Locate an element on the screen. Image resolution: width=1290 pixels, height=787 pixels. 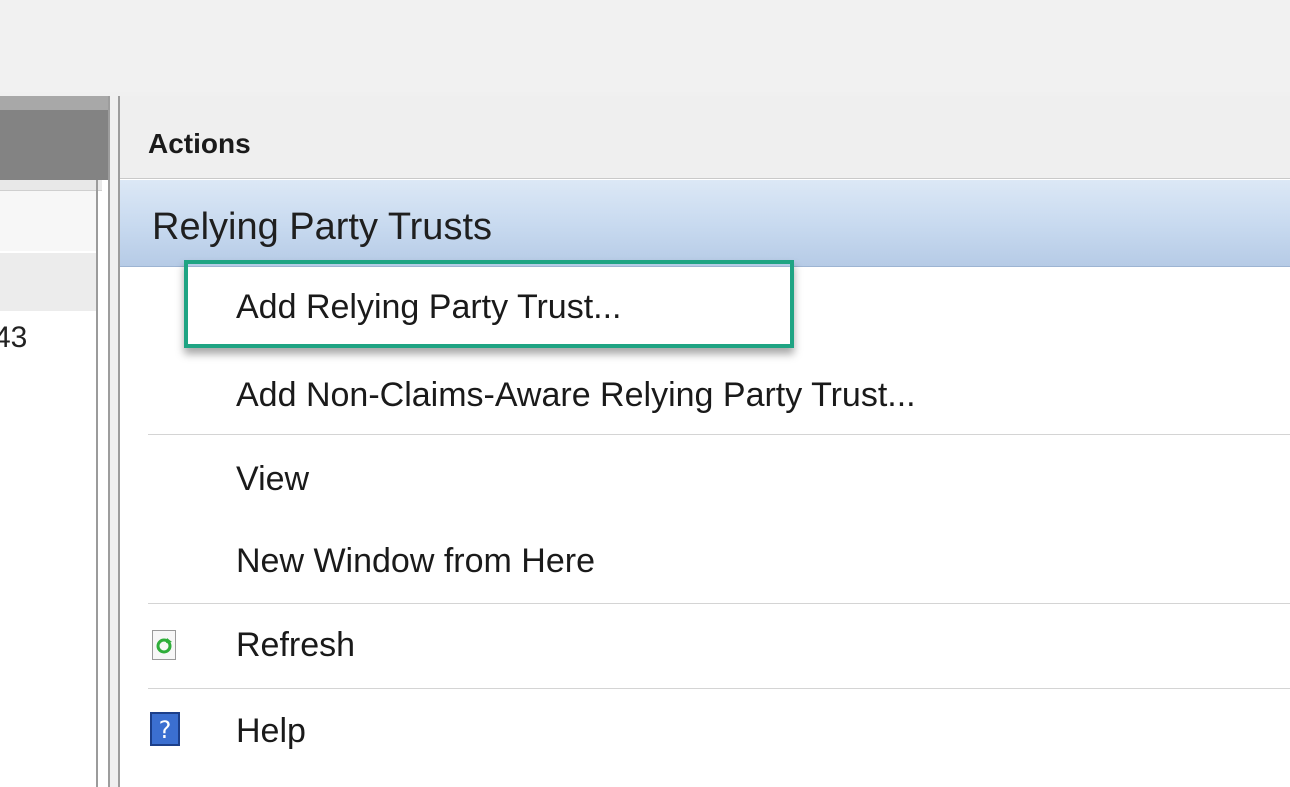
action-help: ? Help is located at coordinates (705, 732).